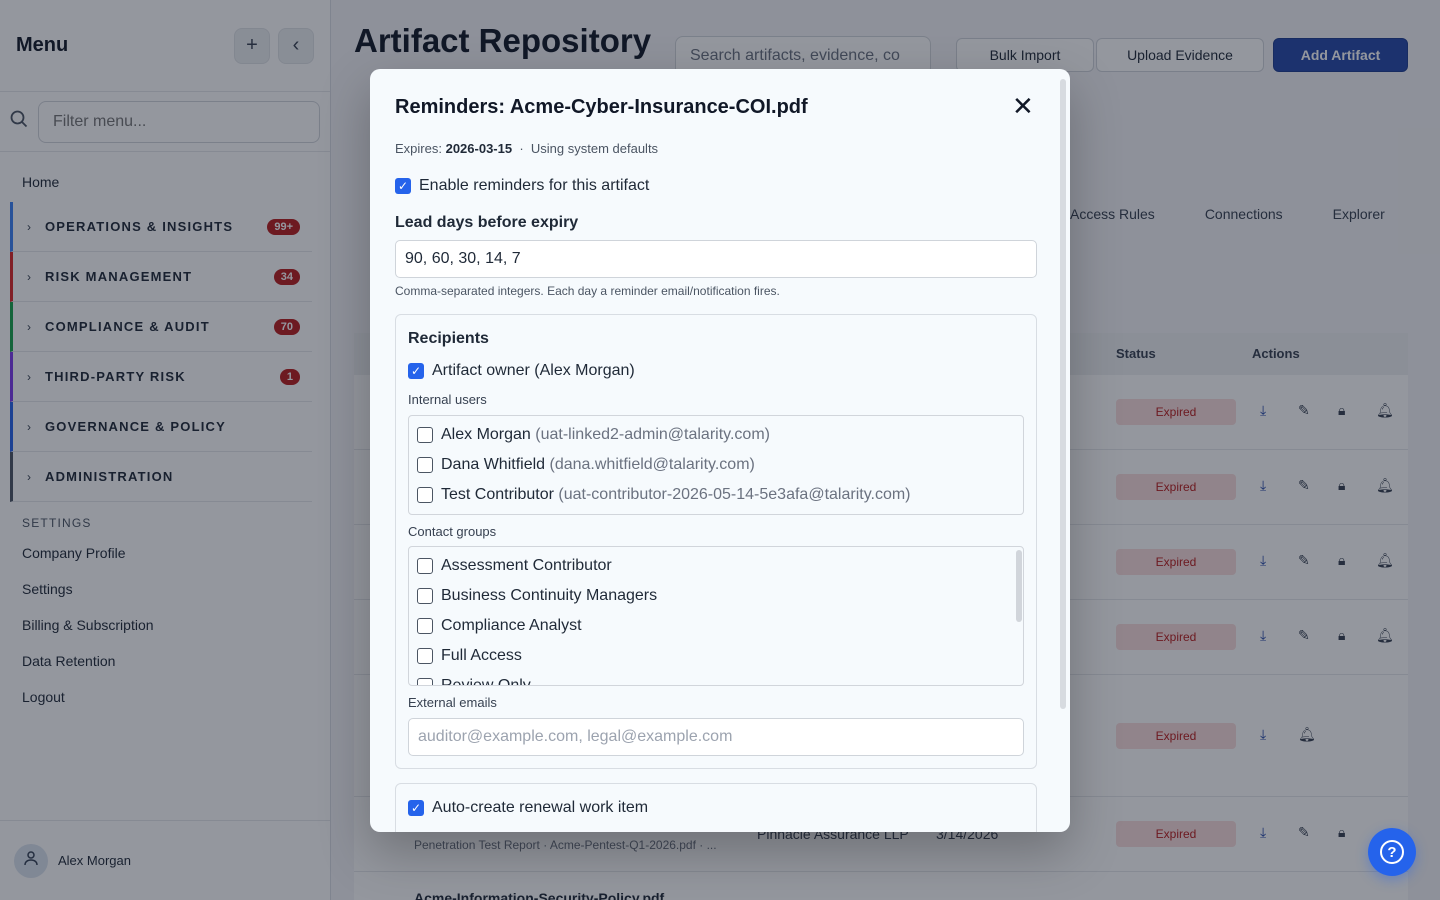 The width and height of the screenshot is (1440, 900). I want to click on dialog-scrollbar, so click(1063, 394).